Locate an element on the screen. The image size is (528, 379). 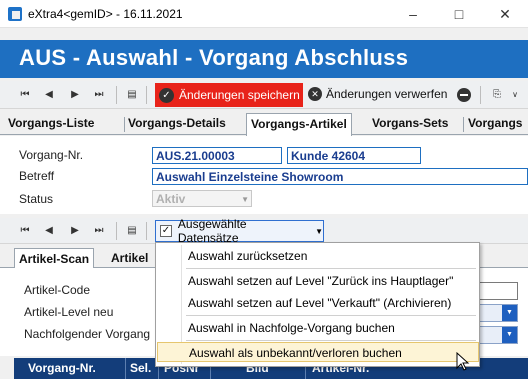
betreff-field: Auswahl Einzelsteine Showroom is located at coordinates (340, 176).